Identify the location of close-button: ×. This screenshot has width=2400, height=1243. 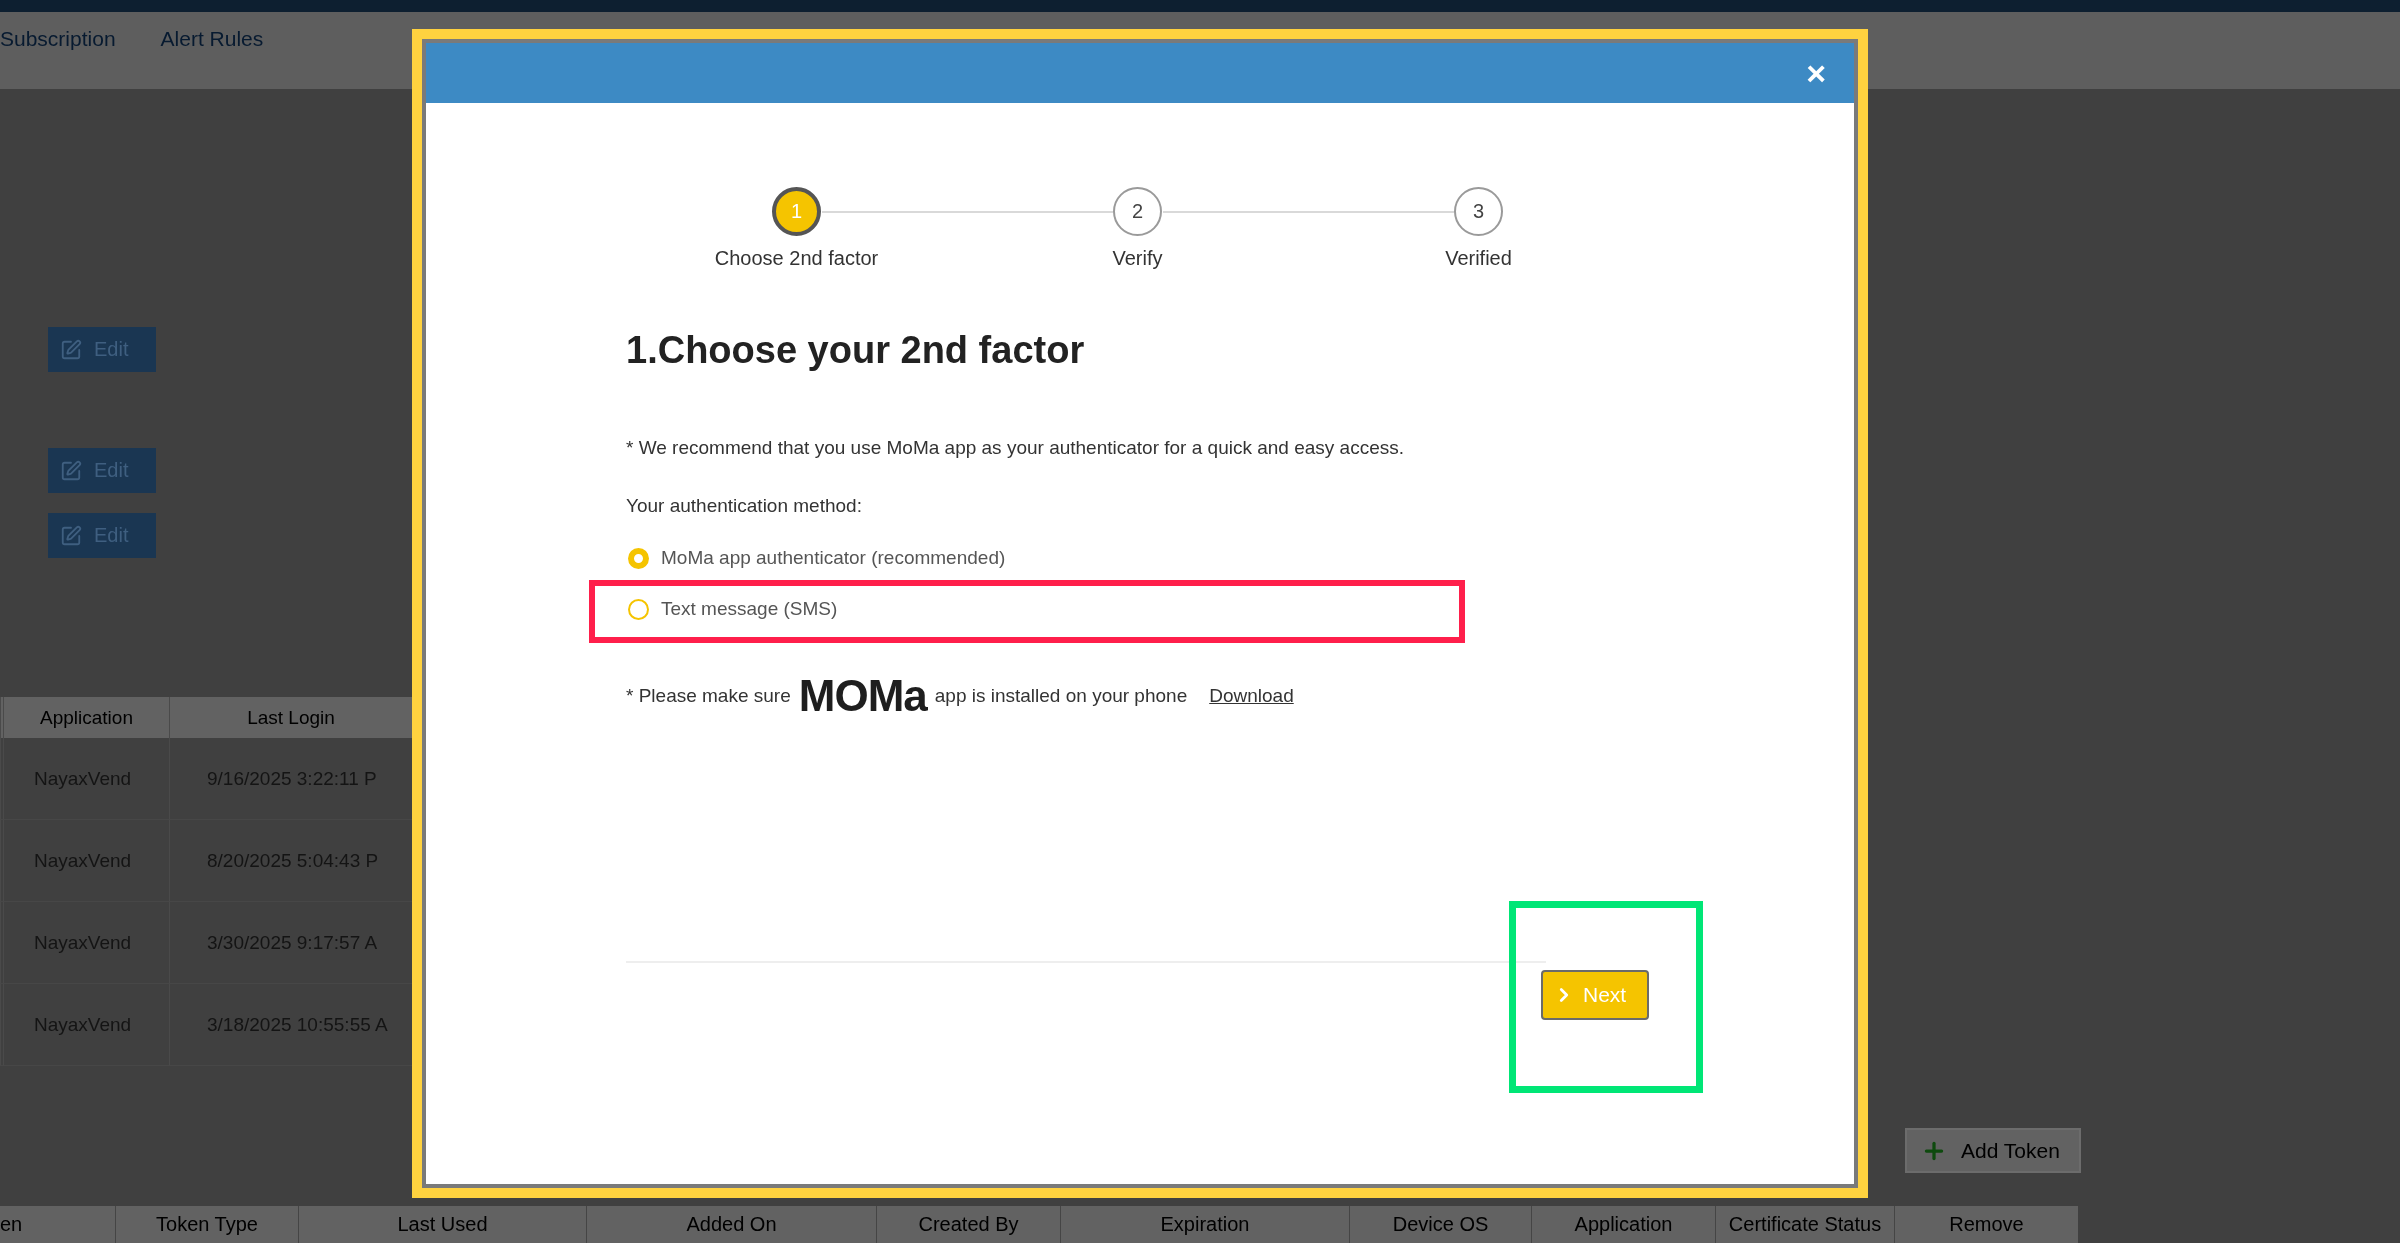
(1816, 73).